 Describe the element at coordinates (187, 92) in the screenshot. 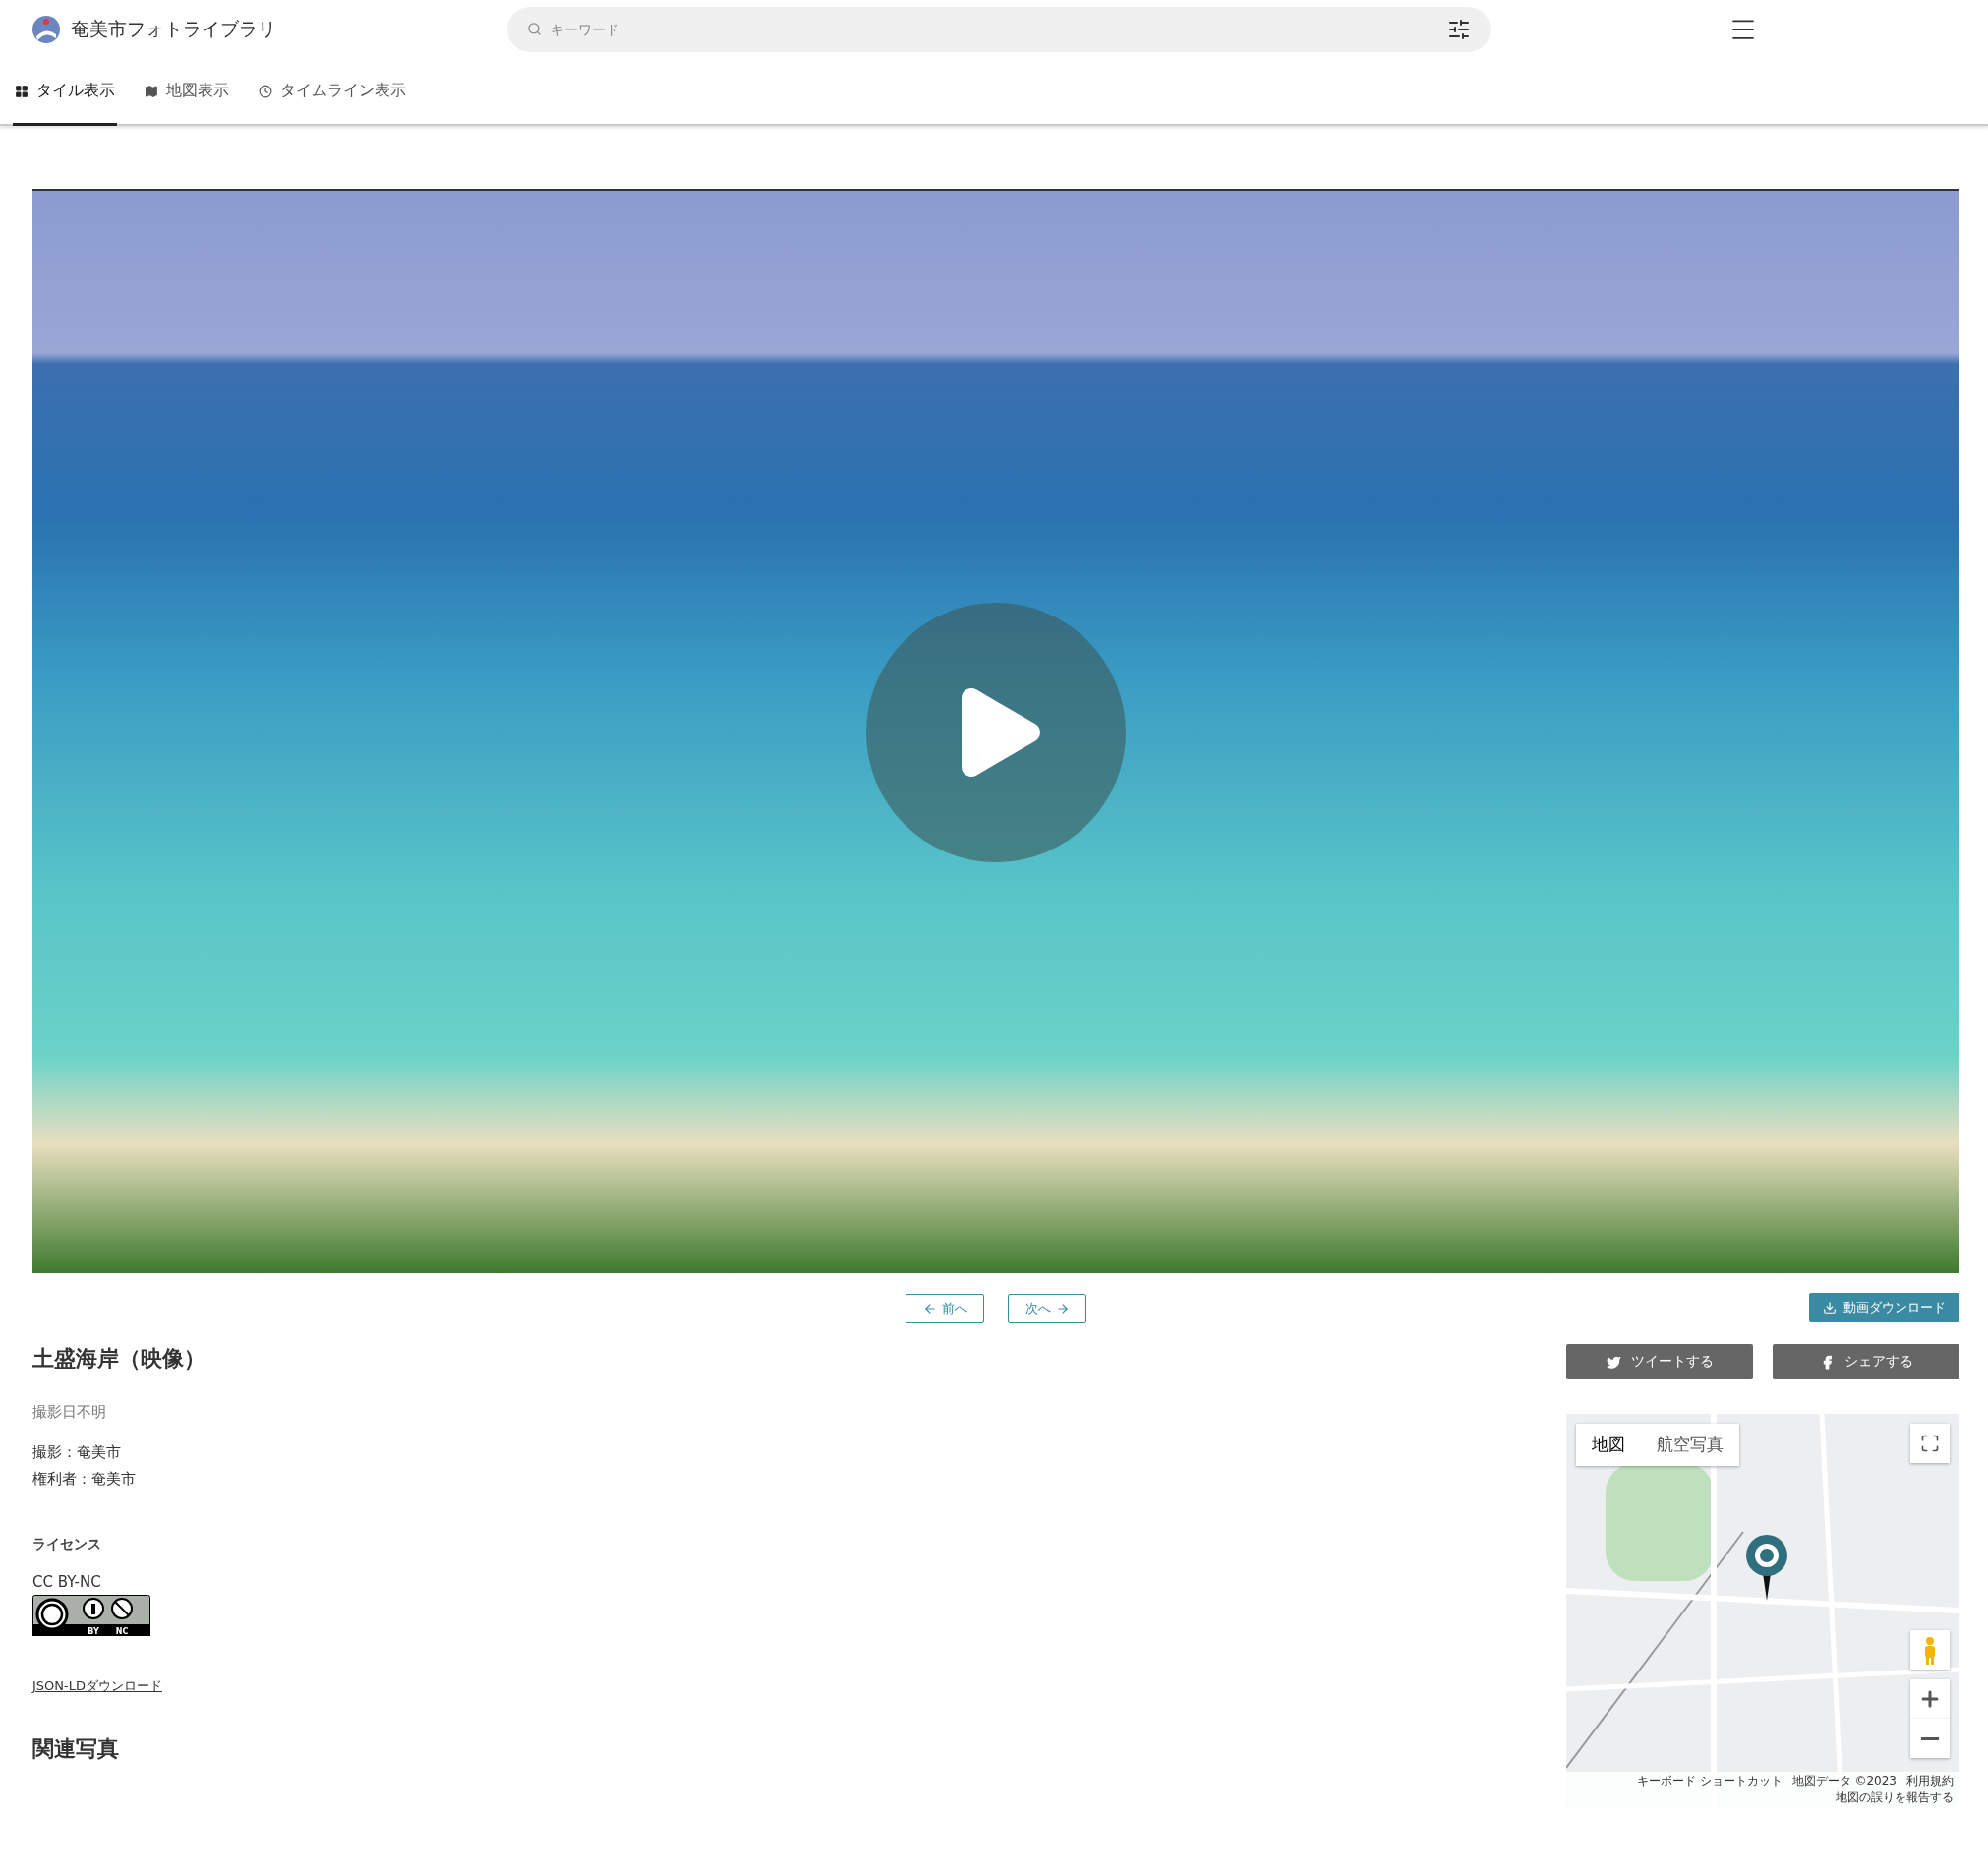

I see `view-tab: 地図表示` at that location.